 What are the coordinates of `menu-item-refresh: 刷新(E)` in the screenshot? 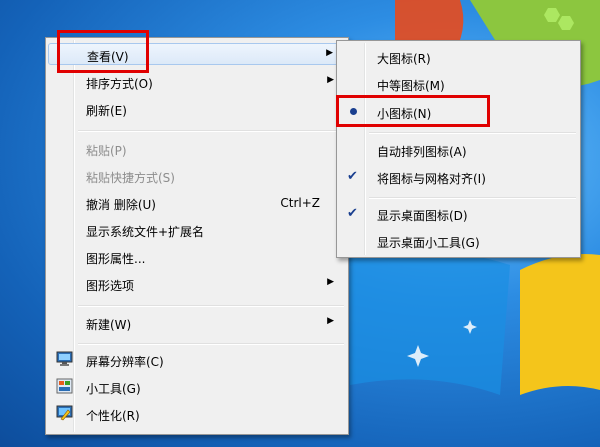 It's located at (197, 109).